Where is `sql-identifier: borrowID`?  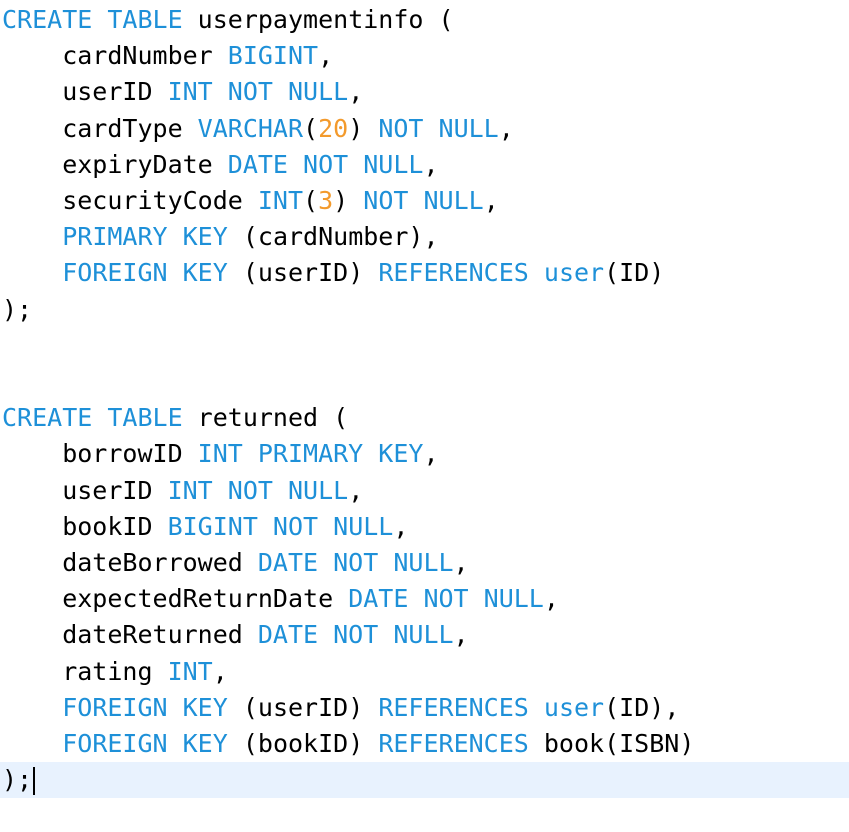 sql-identifier: borrowID is located at coordinates (100, 454).